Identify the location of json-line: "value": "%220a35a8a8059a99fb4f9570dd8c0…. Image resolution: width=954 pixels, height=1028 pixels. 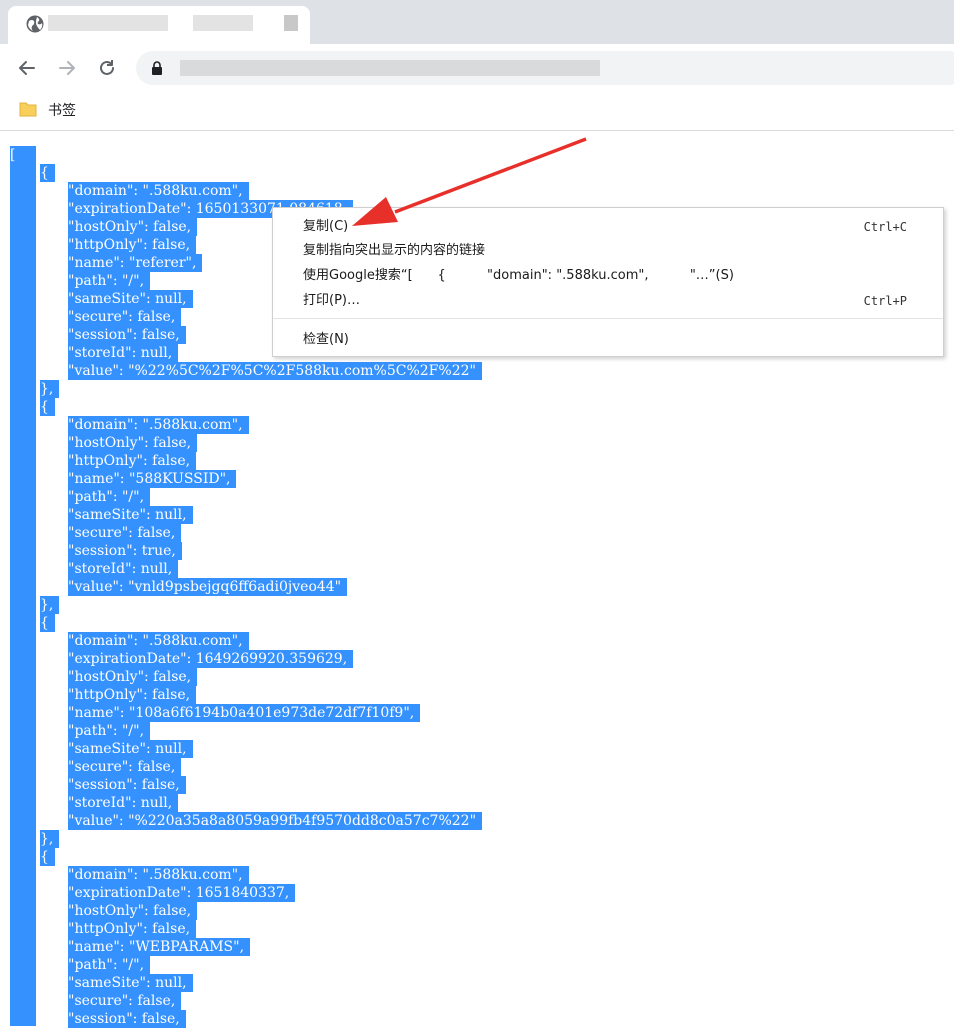
(482, 821).